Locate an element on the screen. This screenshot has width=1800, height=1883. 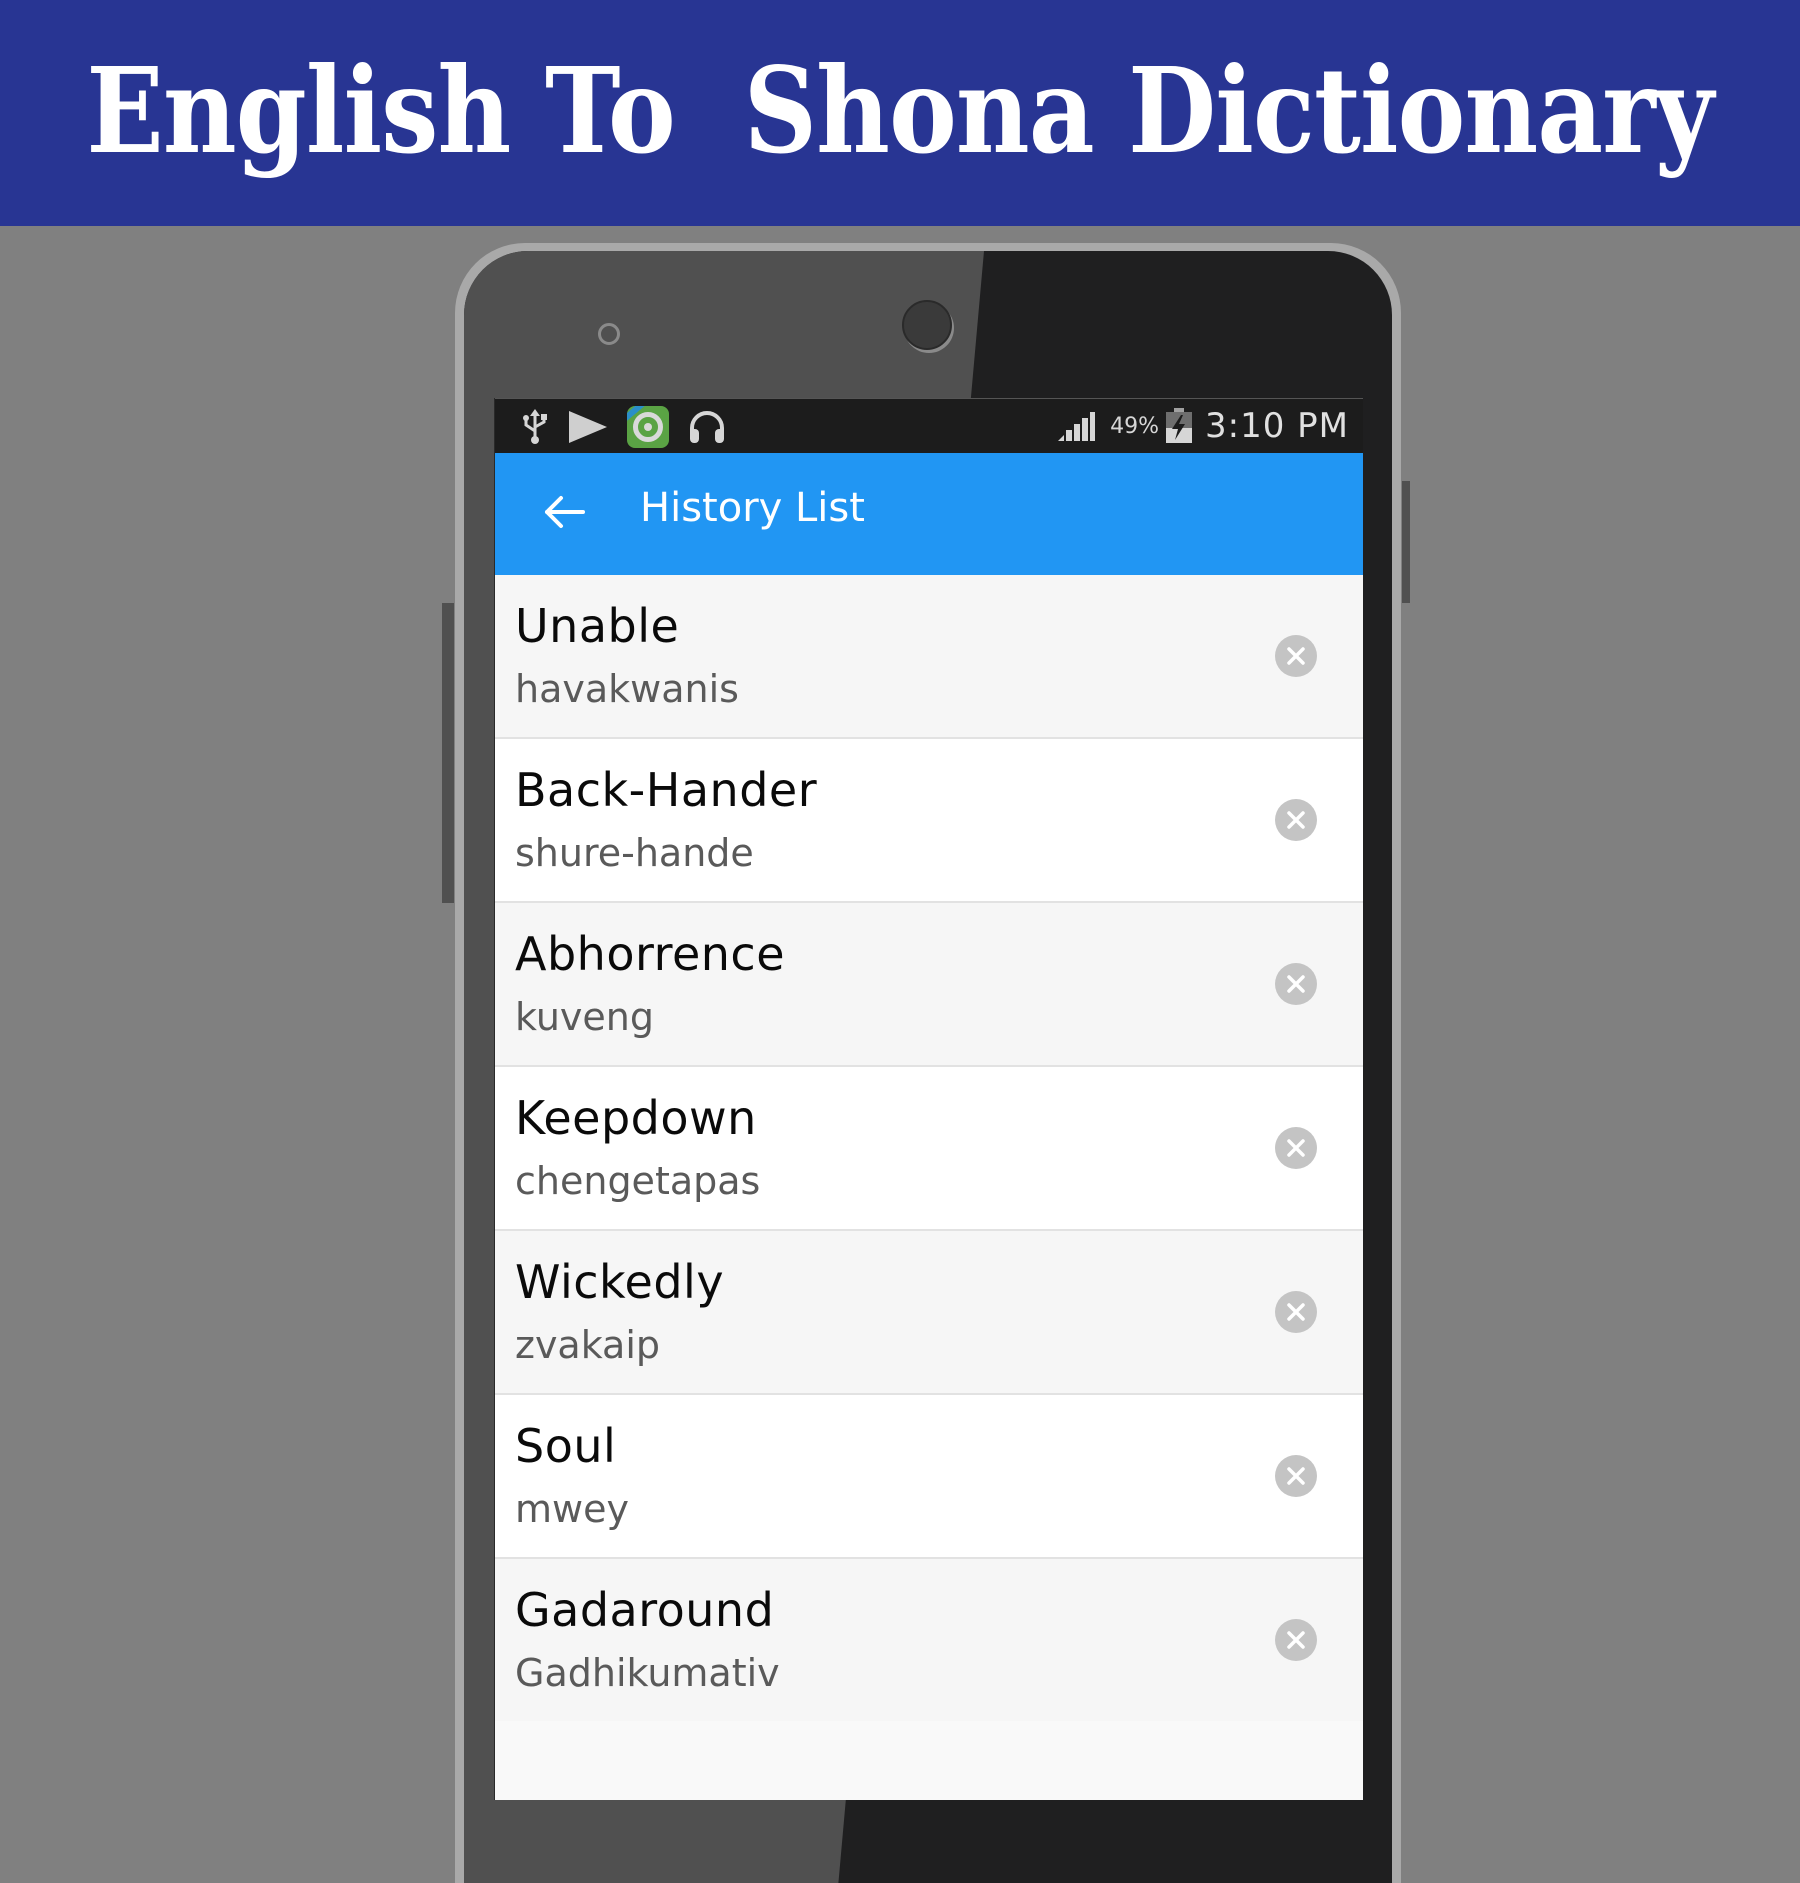
english-word: Back-Hander is located at coordinates (666, 790).